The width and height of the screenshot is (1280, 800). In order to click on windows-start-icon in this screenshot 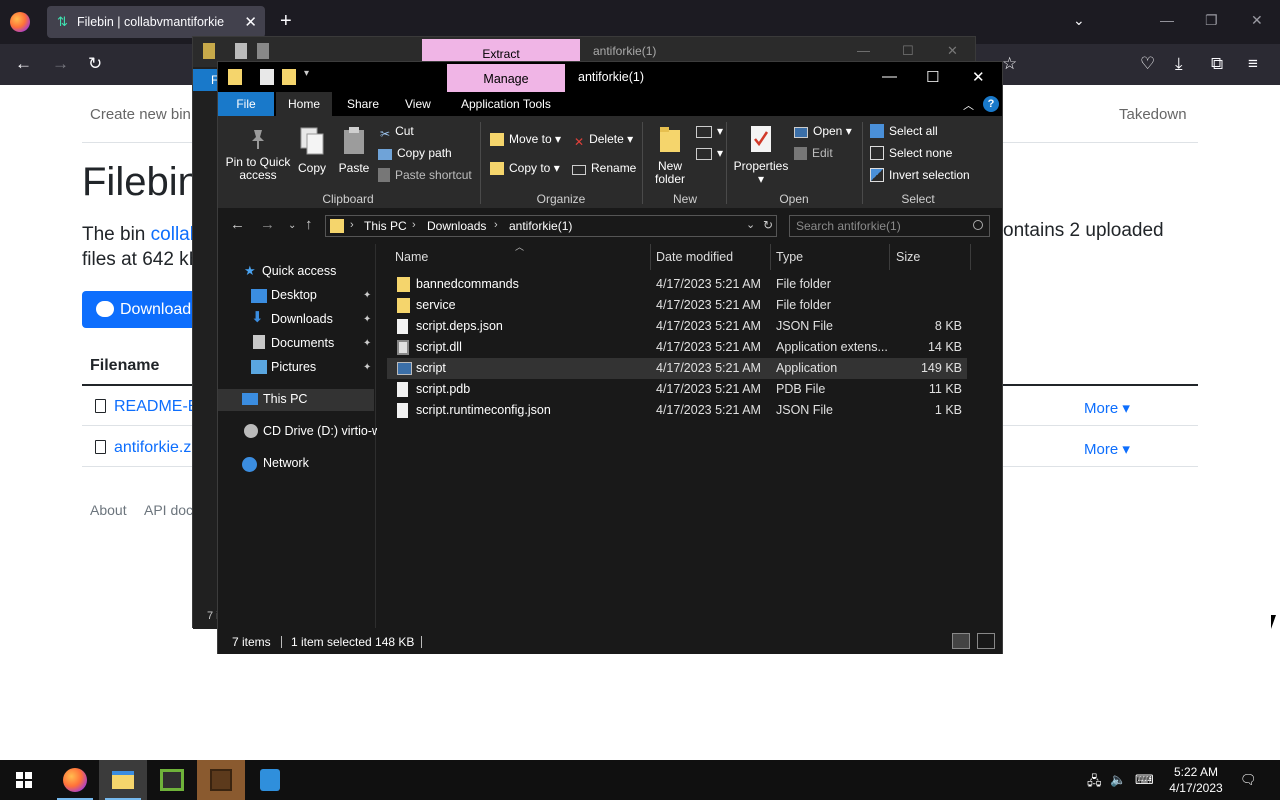, I will do `click(24, 780)`.